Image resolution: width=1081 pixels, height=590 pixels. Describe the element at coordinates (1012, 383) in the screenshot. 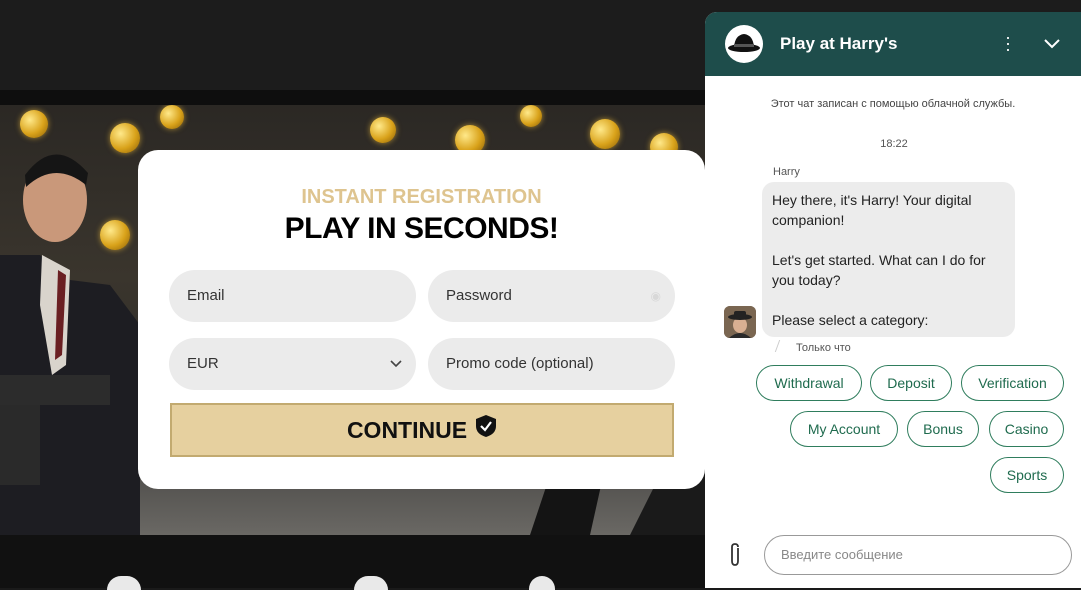

I see `category-verification-button: Verification` at that location.